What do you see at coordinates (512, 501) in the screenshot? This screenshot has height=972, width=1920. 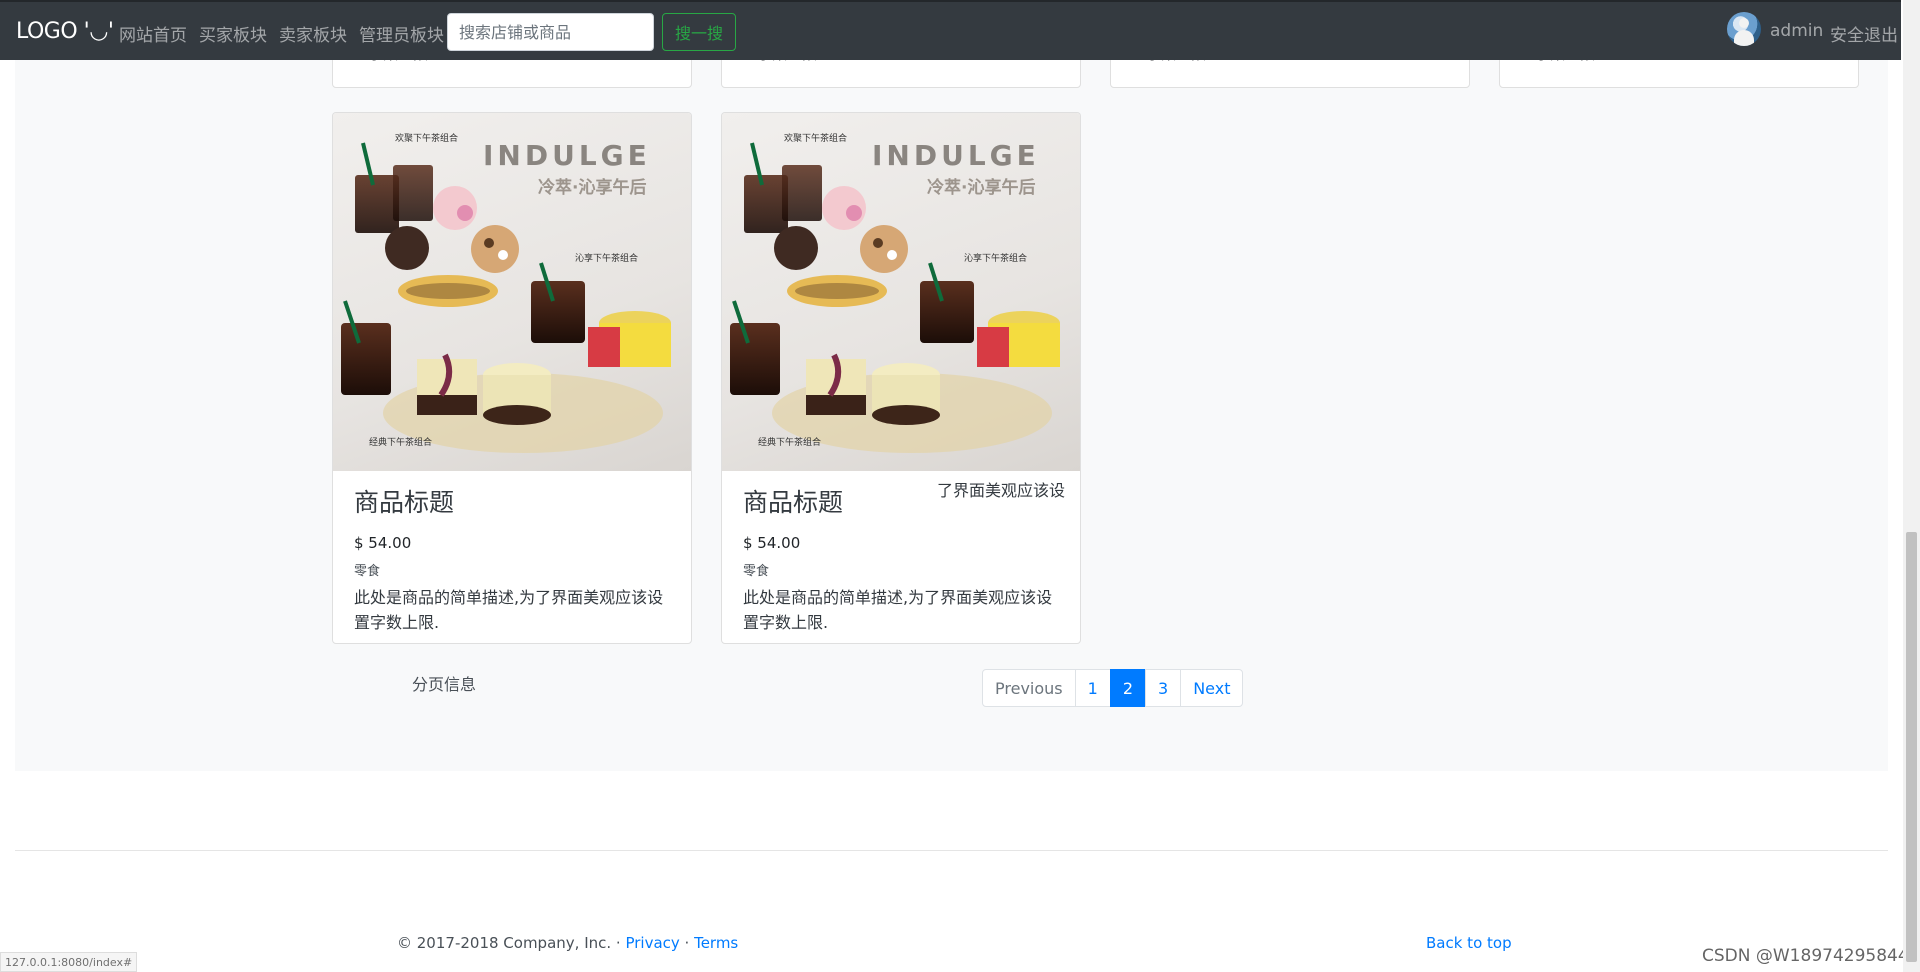 I see `product-title: 商品标题` at bounding box center [512, 501].